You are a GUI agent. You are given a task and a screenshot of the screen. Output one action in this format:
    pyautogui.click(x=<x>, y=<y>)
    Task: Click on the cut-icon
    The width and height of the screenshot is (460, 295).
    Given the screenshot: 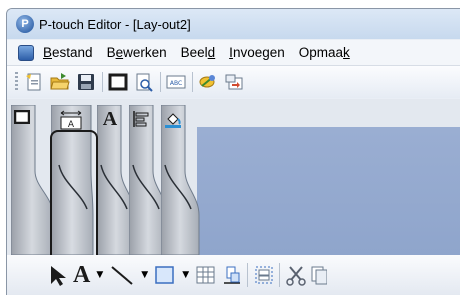 What is the action you would take?
    pyautogui.click(x=296, y=275)
    